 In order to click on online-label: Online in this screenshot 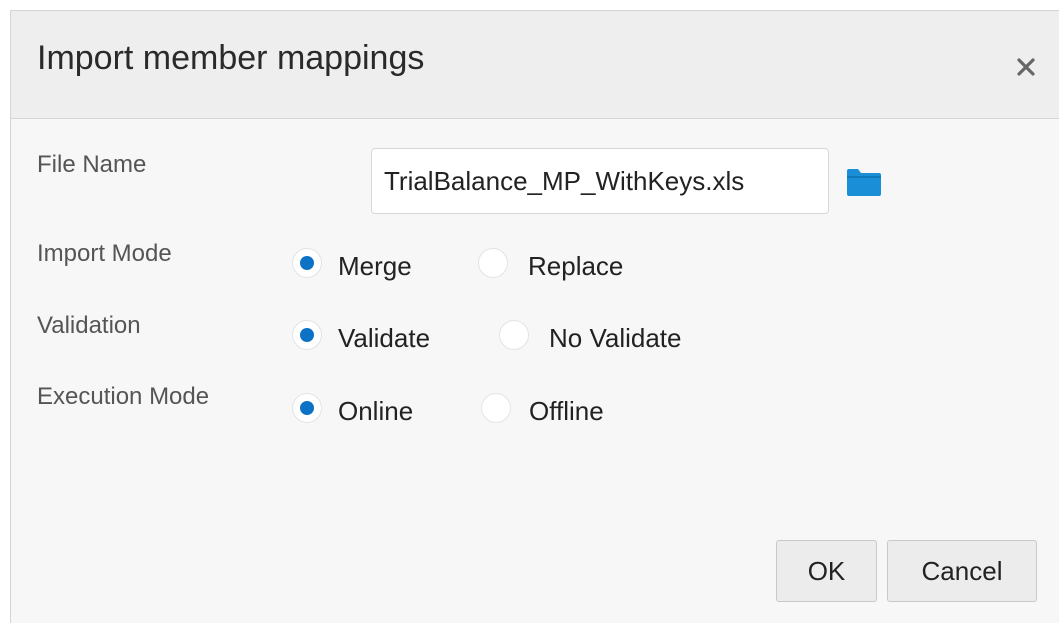, I will do `click(375, 411)`.